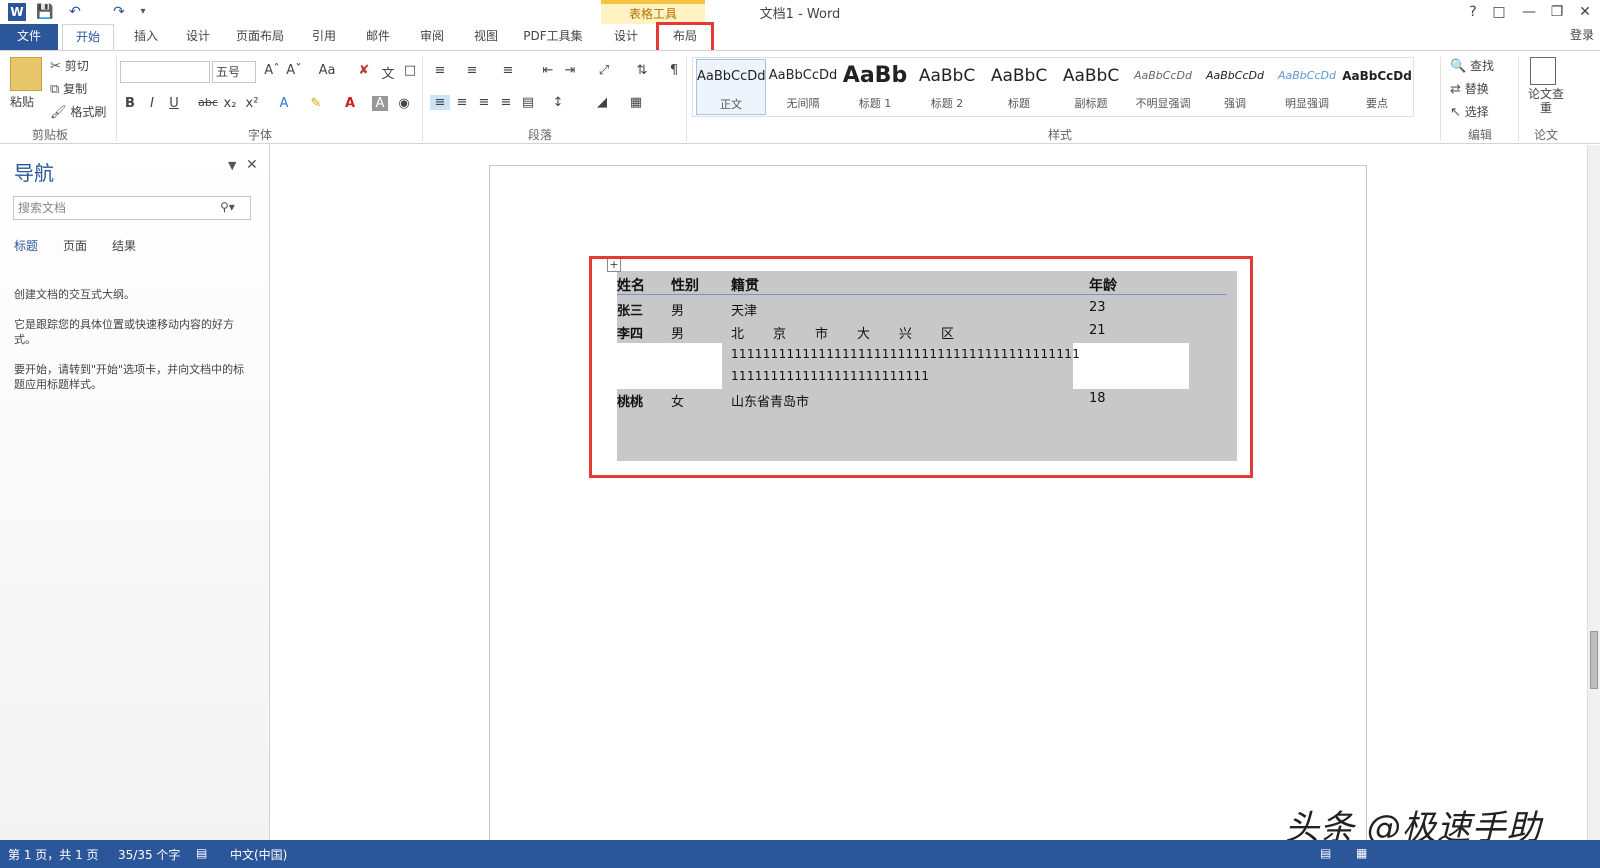 This screenshot has height=868, width=1600. I want to click on style-subtitle: AaBbC 副标题, so click(1091, 87).